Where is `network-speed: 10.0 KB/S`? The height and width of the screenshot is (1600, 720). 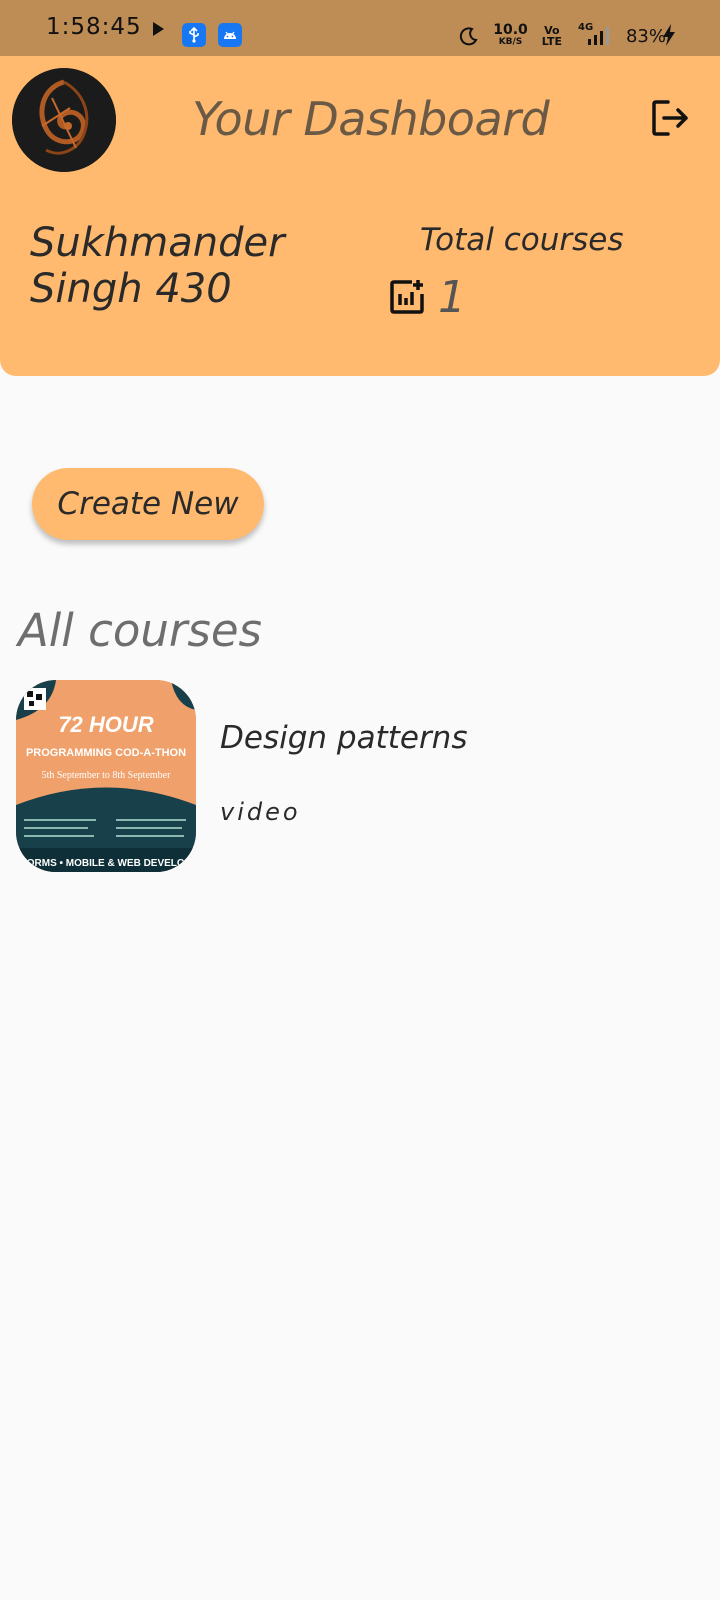
network-speed: 10.0 KB/S is located at coordinates (510, 35).